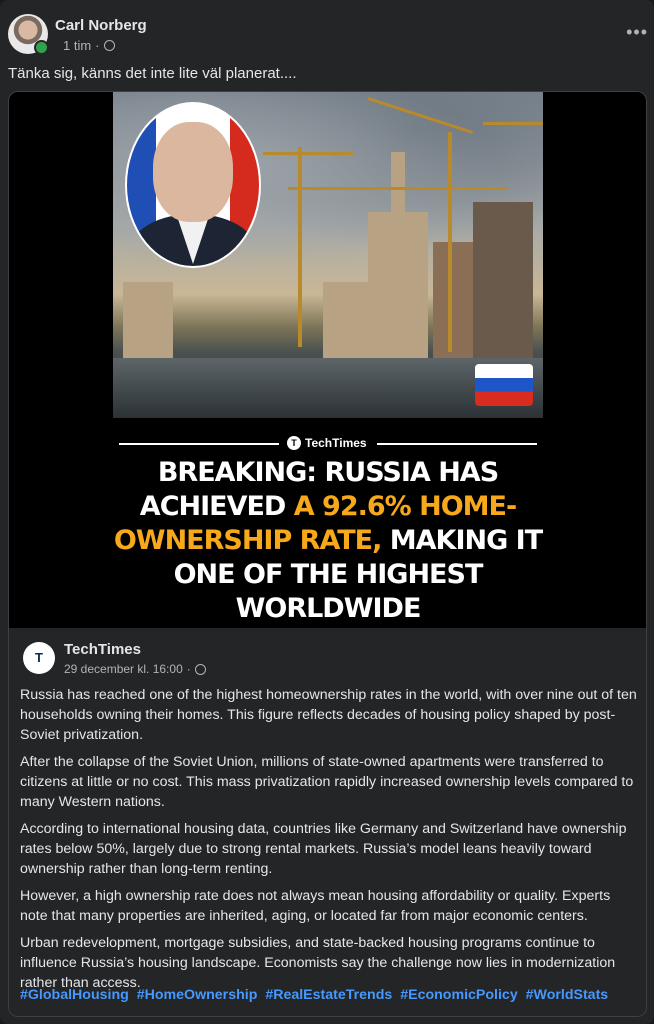 The width and height of the screenshot is (654, 1024). Describe the element at coordinates (123, 669) in the screenshot. I see `source-date: 29 december kl. 16:00` at that location.